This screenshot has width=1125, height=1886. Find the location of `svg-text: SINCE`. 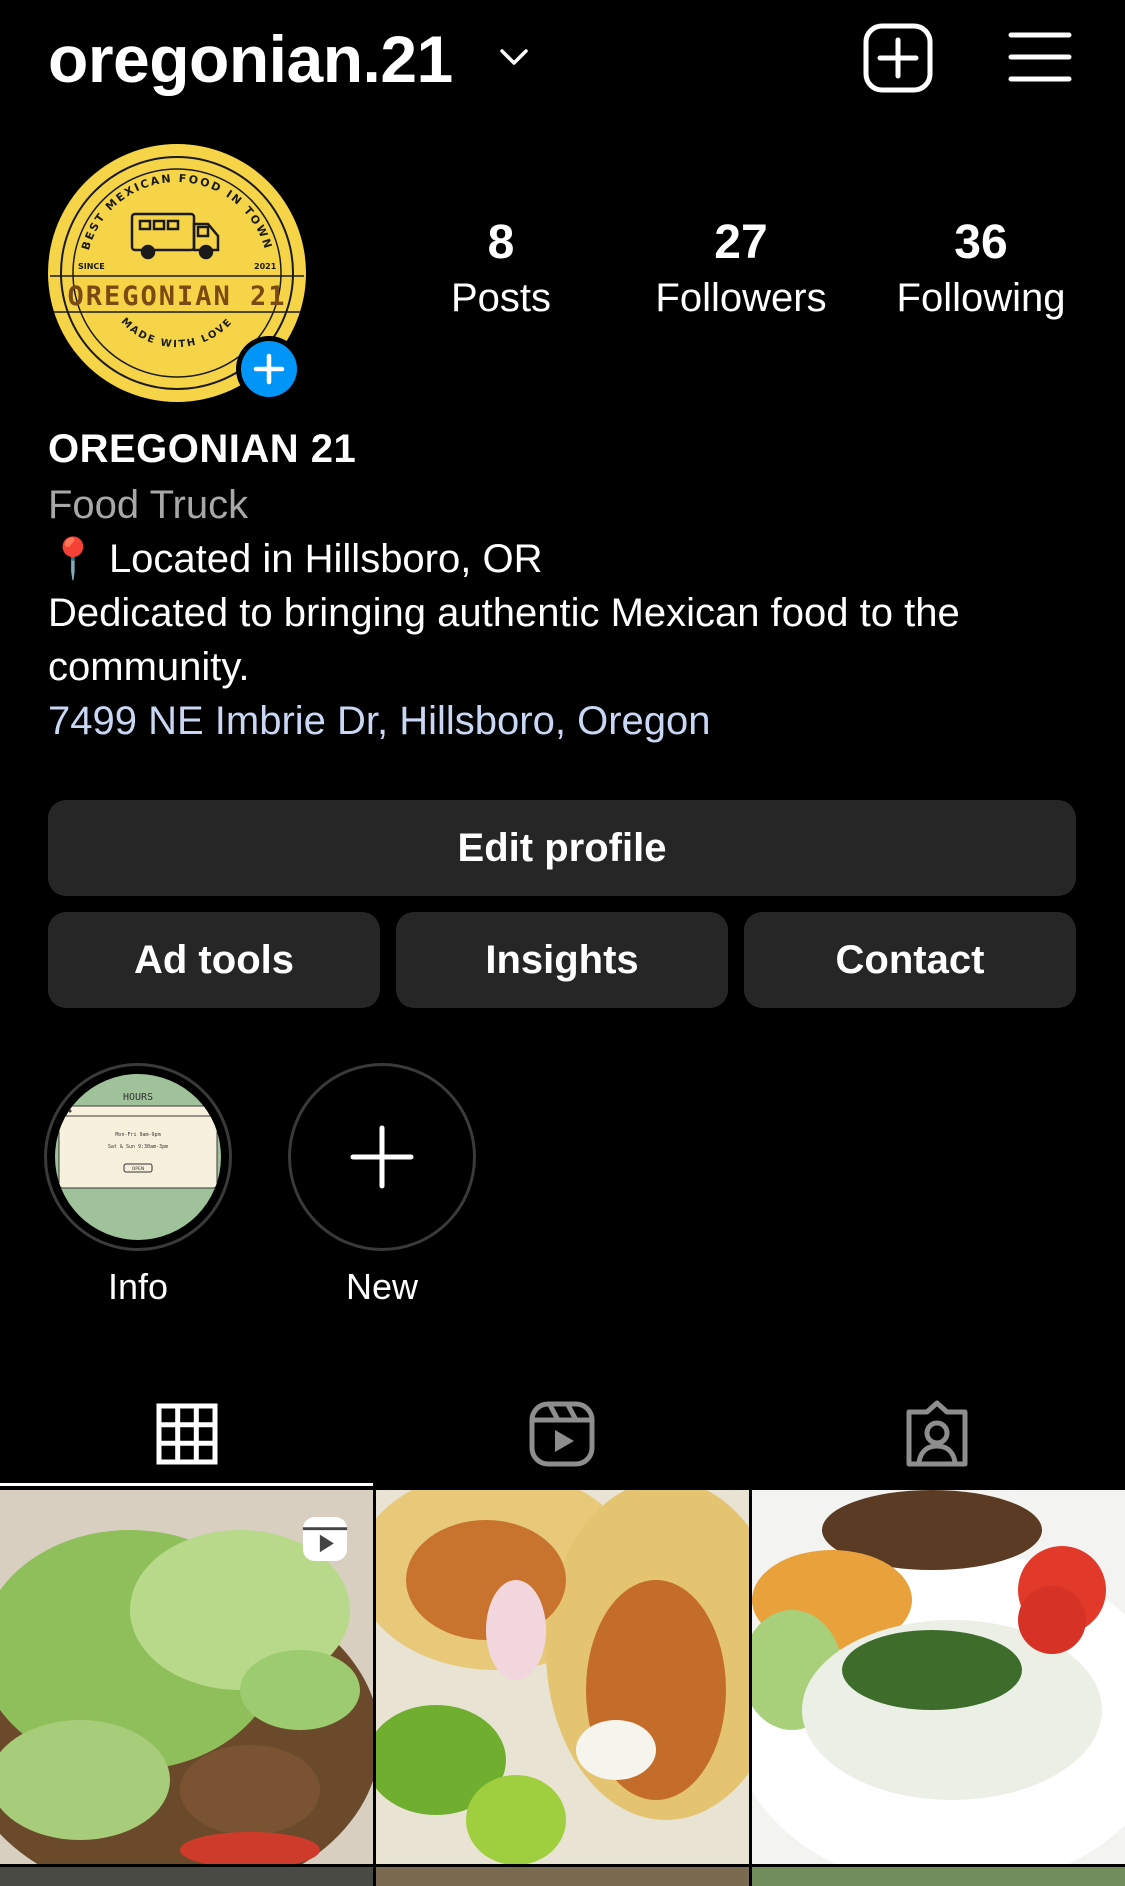

svg-text: SINCE is located at coordinates (91, 266).